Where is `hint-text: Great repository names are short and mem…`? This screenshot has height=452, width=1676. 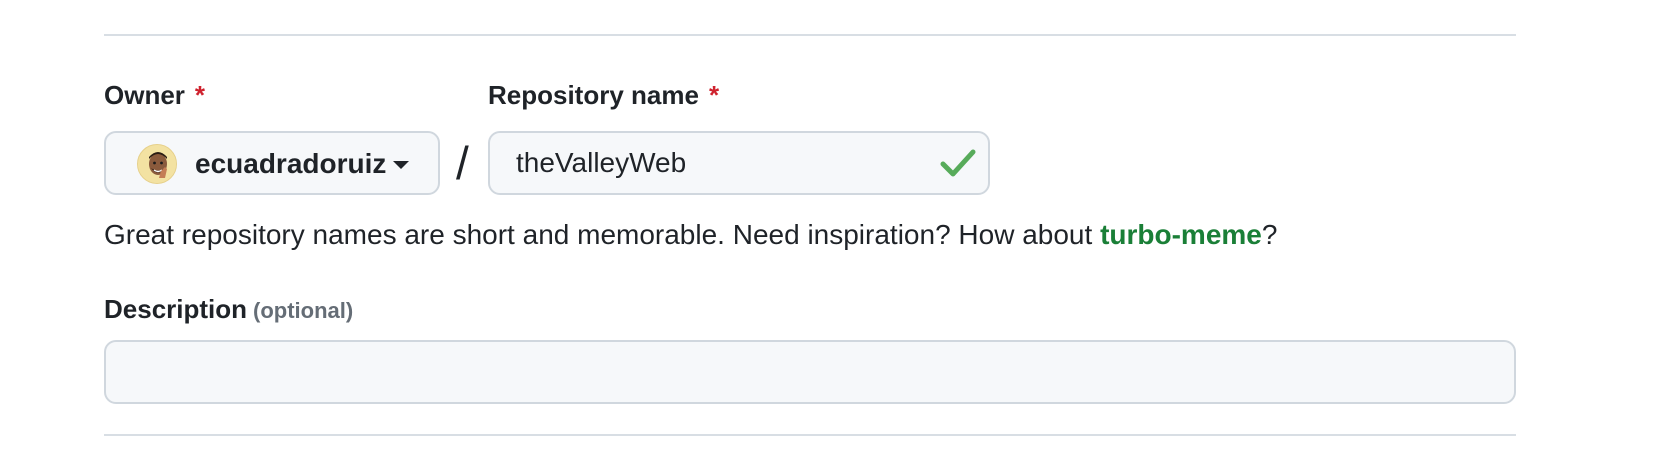
hint-text: Great repository names are short and mem… is located at coordinates (602, 234).